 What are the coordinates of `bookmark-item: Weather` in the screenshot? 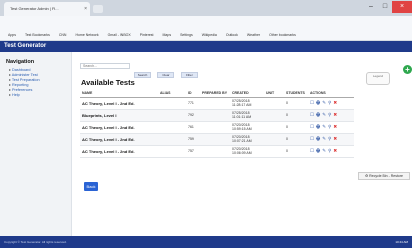 It's located at (253, 35).